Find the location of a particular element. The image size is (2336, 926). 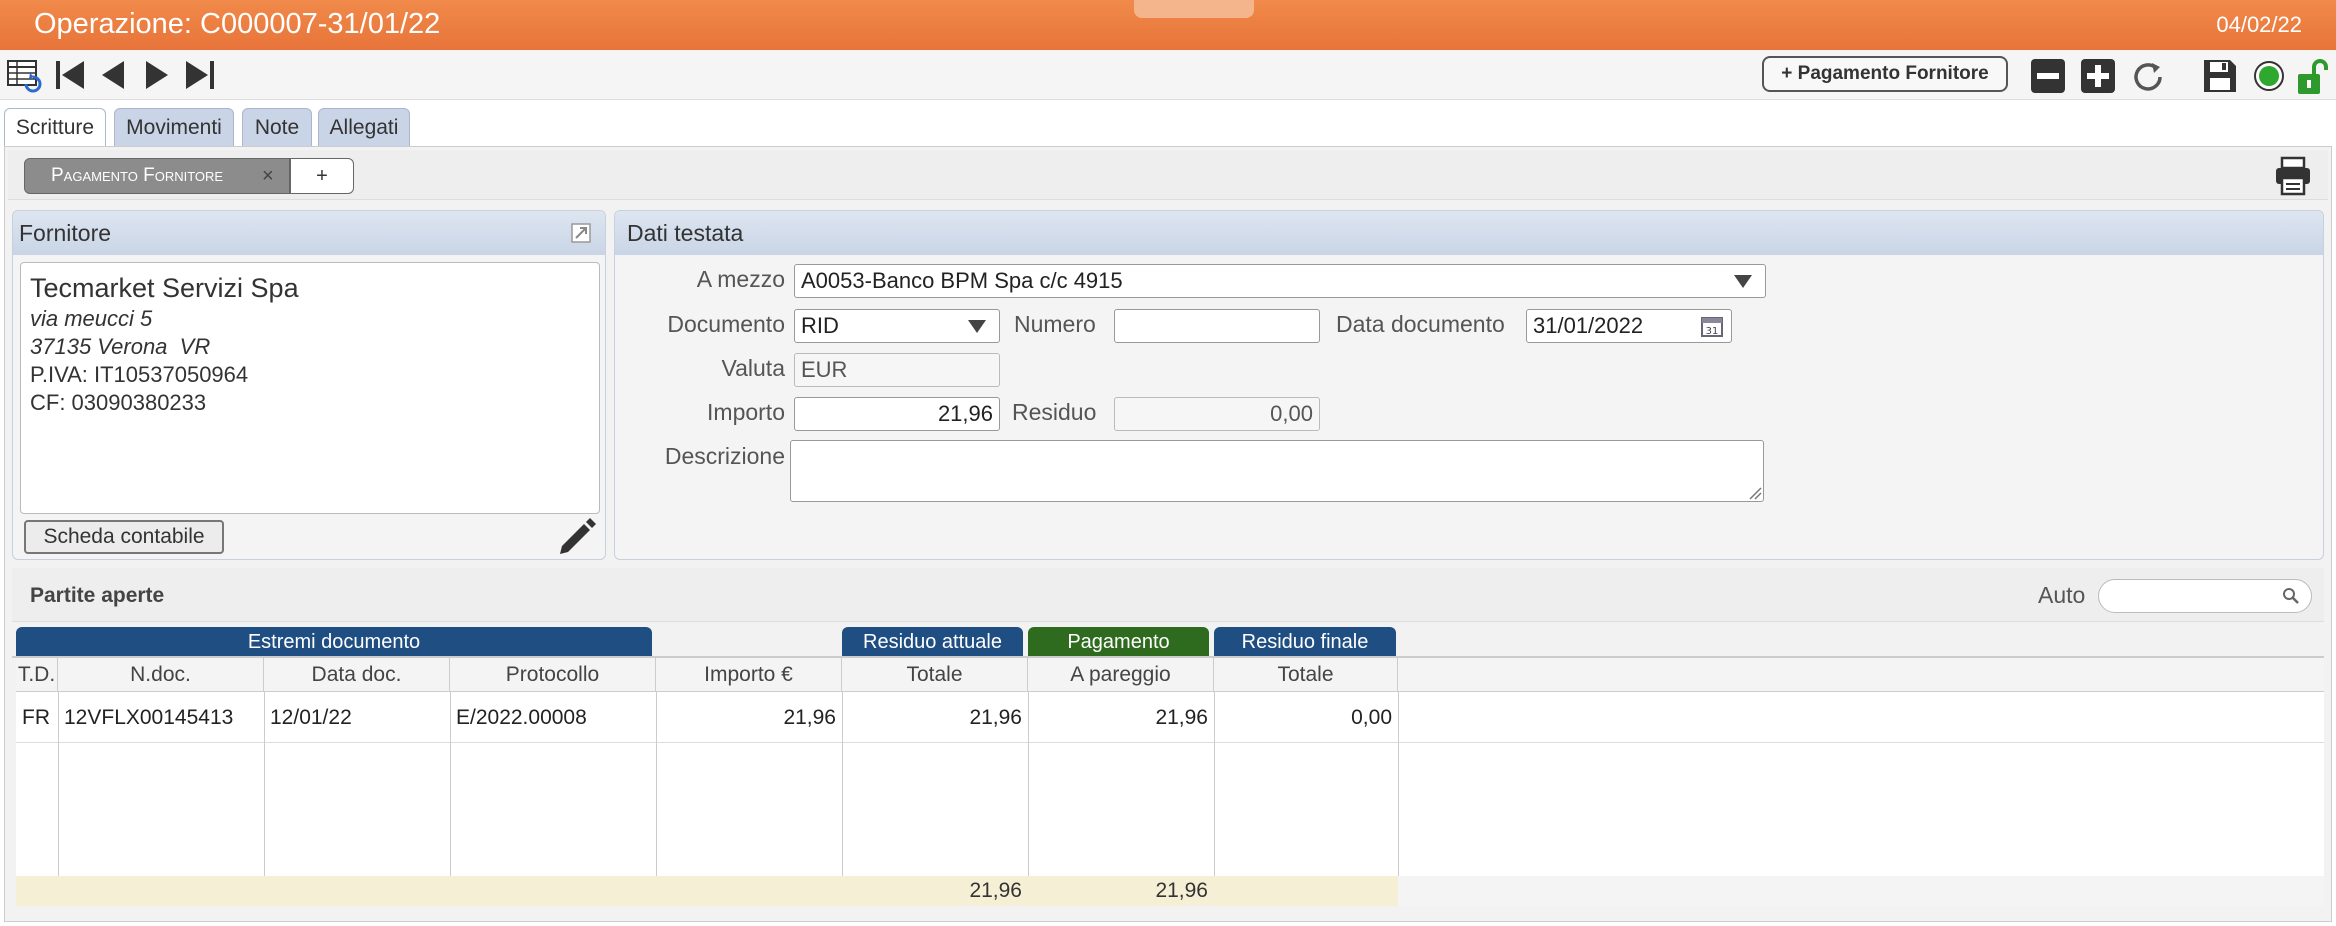

descrizione-label: Descrizione is located at coordinates (724, 456).